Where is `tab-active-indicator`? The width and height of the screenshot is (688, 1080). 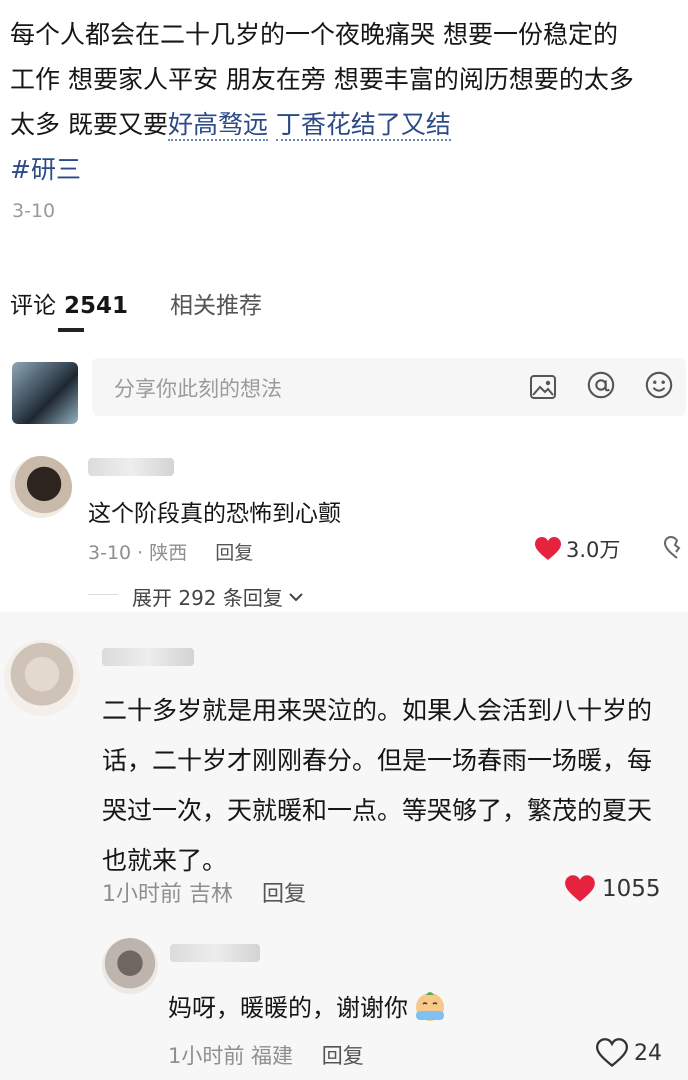 tab-active-indicator is located at coordinates (71, 330).